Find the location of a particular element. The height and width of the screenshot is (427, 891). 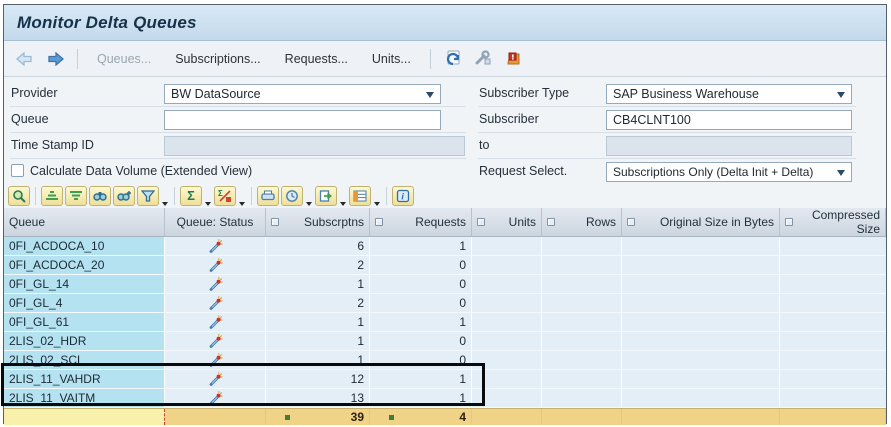

column-header-original-size: Original Size in Bytes is located at coordinates (701, 222).